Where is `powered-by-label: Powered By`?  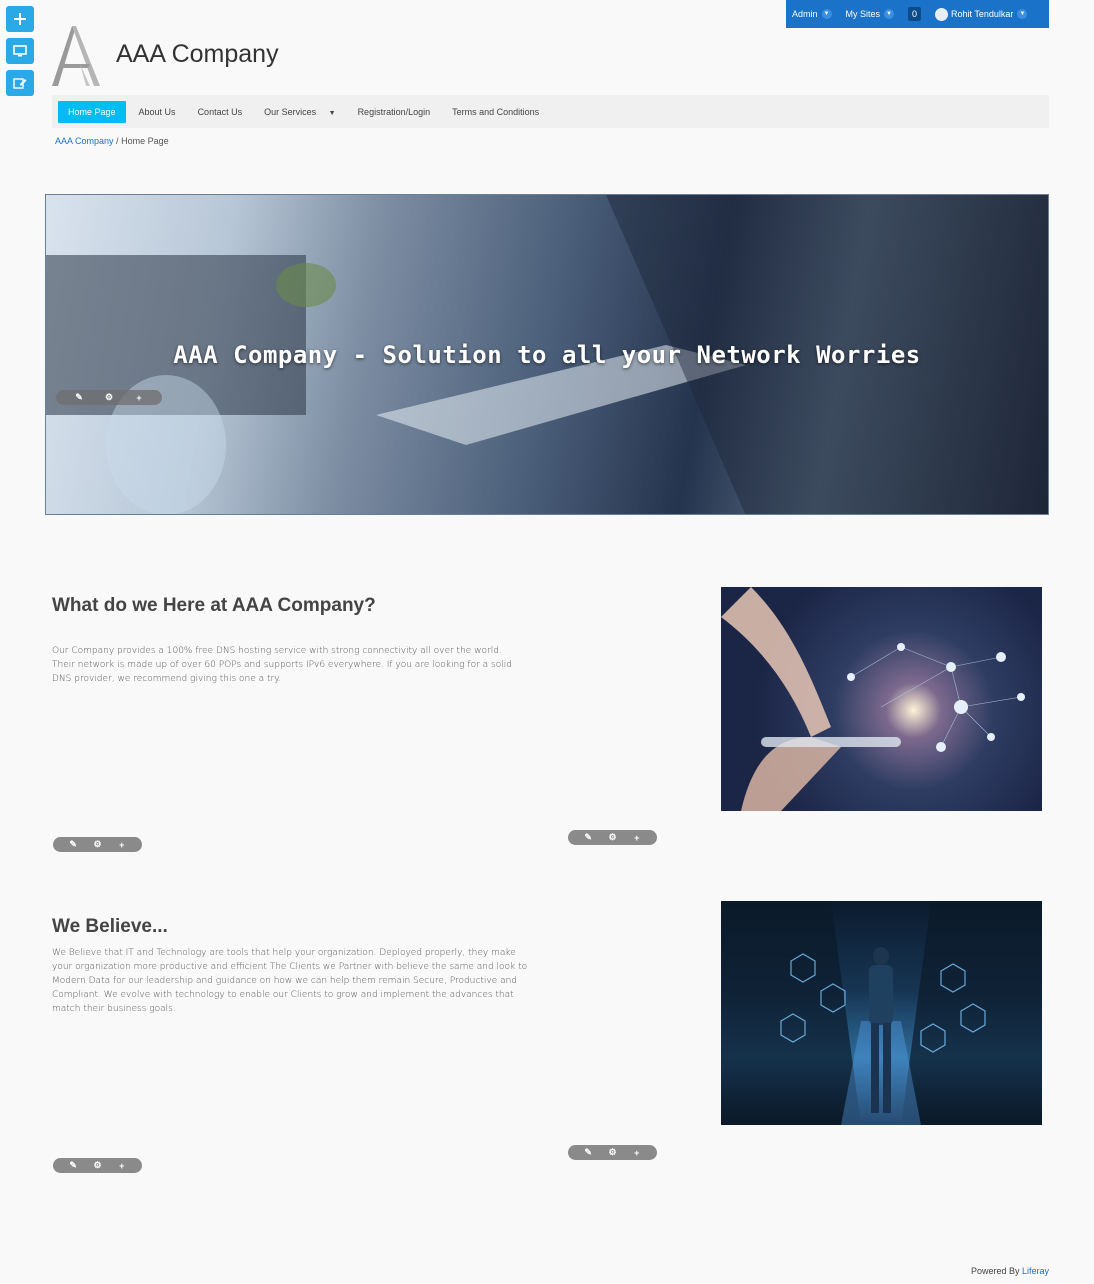
powered-by-label: Powered By is located at coordinates (995, 1271).